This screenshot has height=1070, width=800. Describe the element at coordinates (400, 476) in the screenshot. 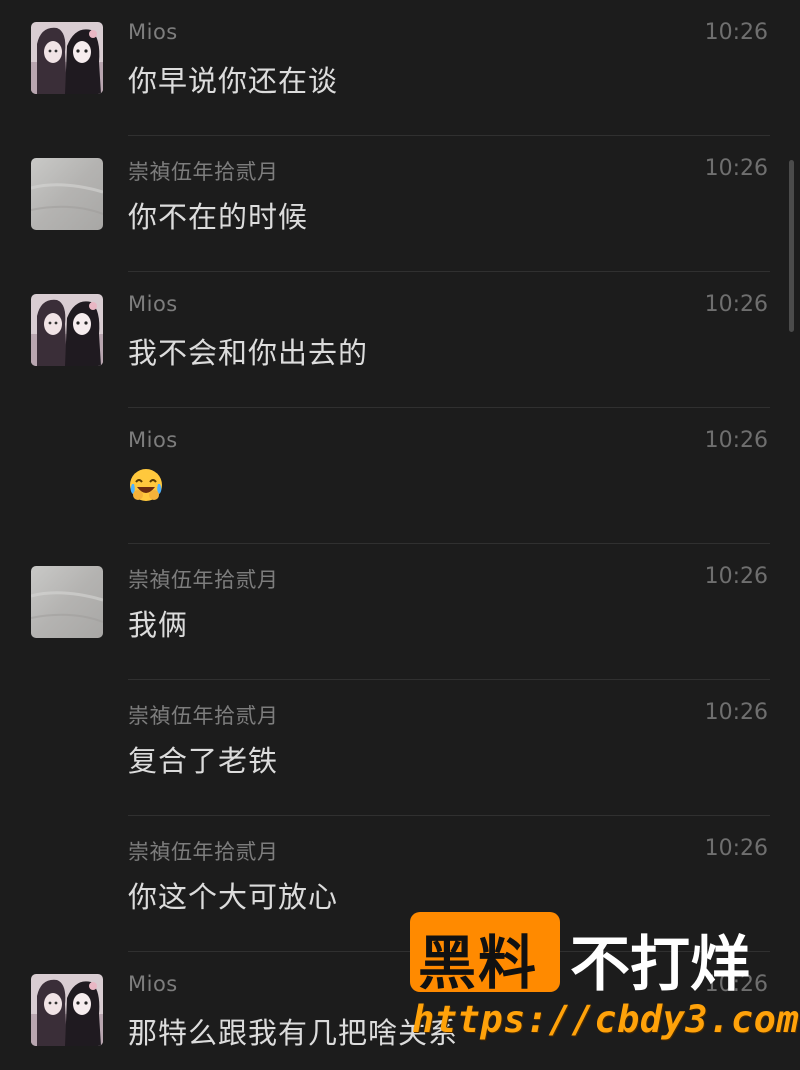

I see `message-item: Mios 10:26` at that location.